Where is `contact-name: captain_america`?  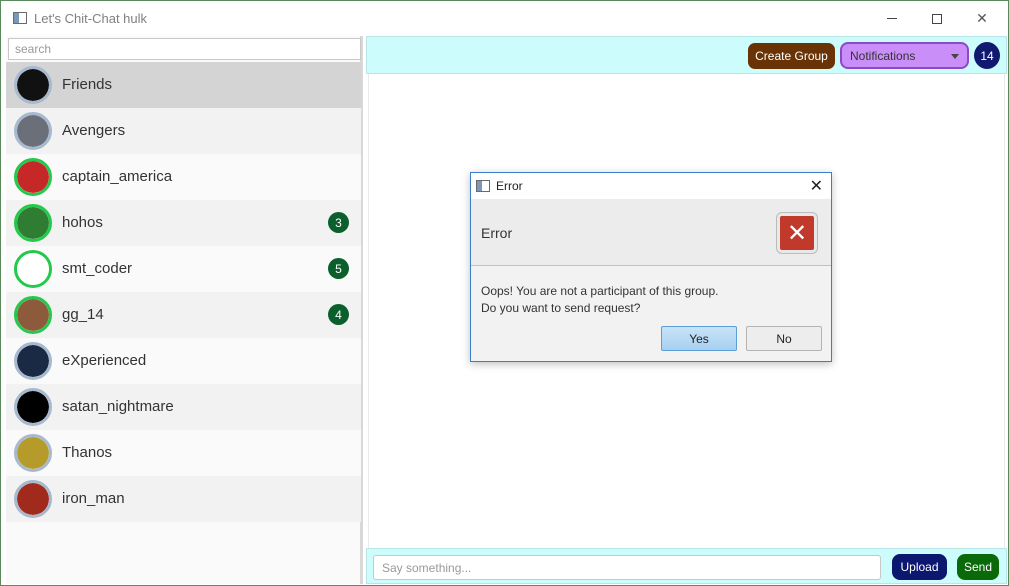 contact-name: captain_america is located at coordinates (117, 176).